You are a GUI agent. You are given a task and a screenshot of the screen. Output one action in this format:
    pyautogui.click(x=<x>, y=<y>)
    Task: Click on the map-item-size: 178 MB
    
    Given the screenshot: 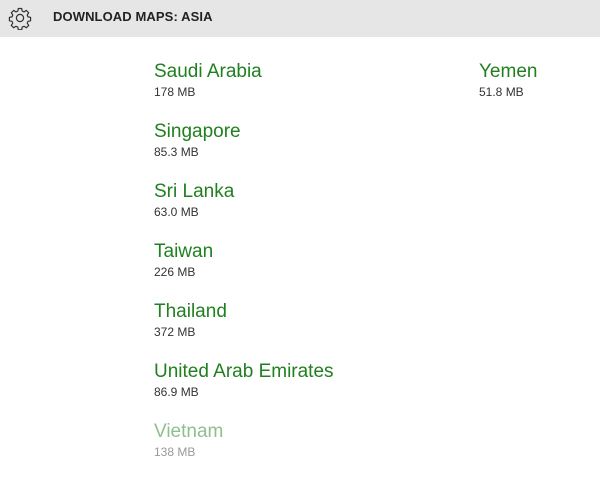 What is the action you would take?
    pyautogui.click(x=175, y=92)
    